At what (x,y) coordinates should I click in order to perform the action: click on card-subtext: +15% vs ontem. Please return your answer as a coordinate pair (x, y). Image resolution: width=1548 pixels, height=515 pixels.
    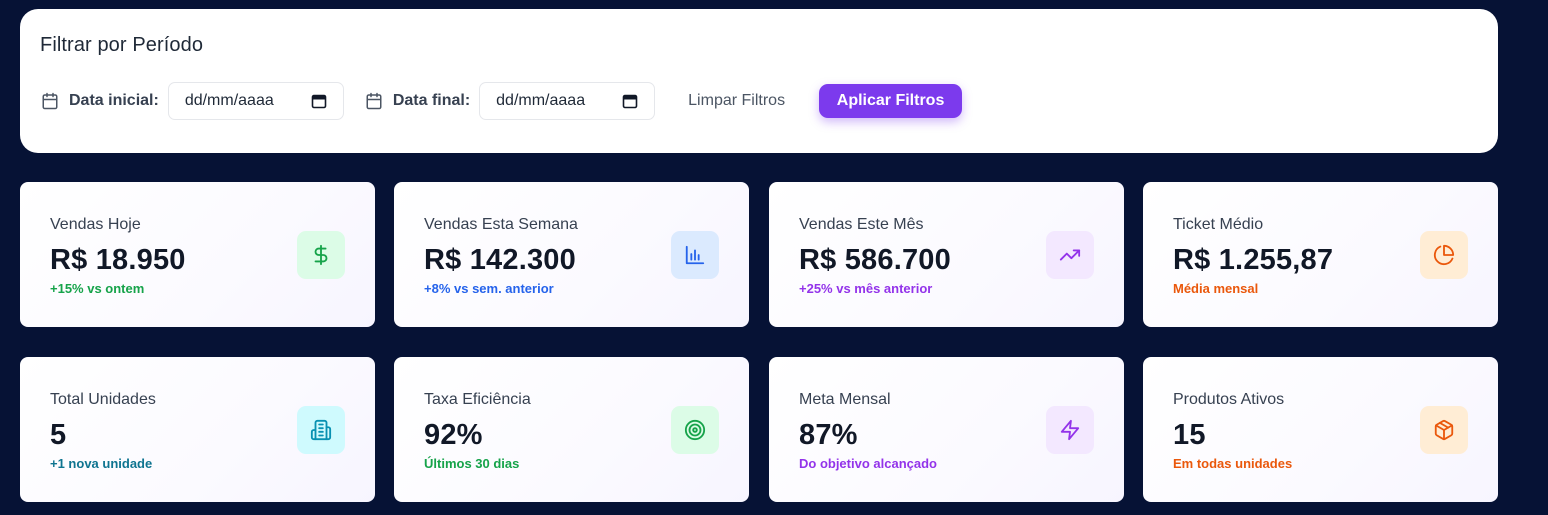
    Looking at the image, I should click on (97, 288).